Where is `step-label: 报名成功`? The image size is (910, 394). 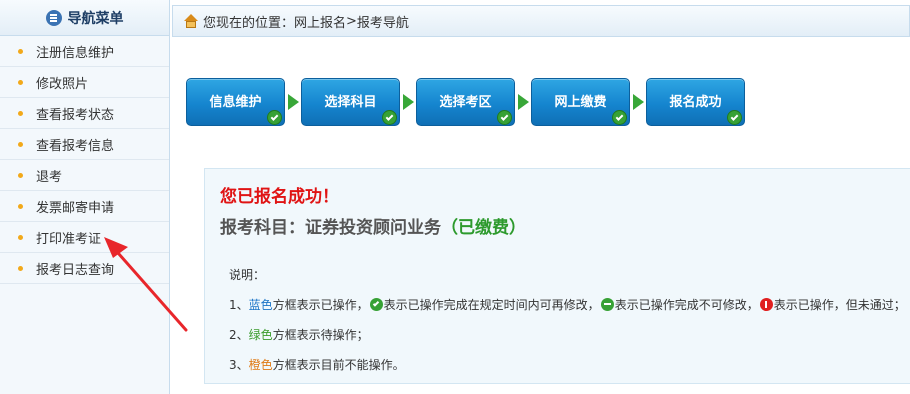
step-label: 报名成功 is located at coordinates (695, 102).